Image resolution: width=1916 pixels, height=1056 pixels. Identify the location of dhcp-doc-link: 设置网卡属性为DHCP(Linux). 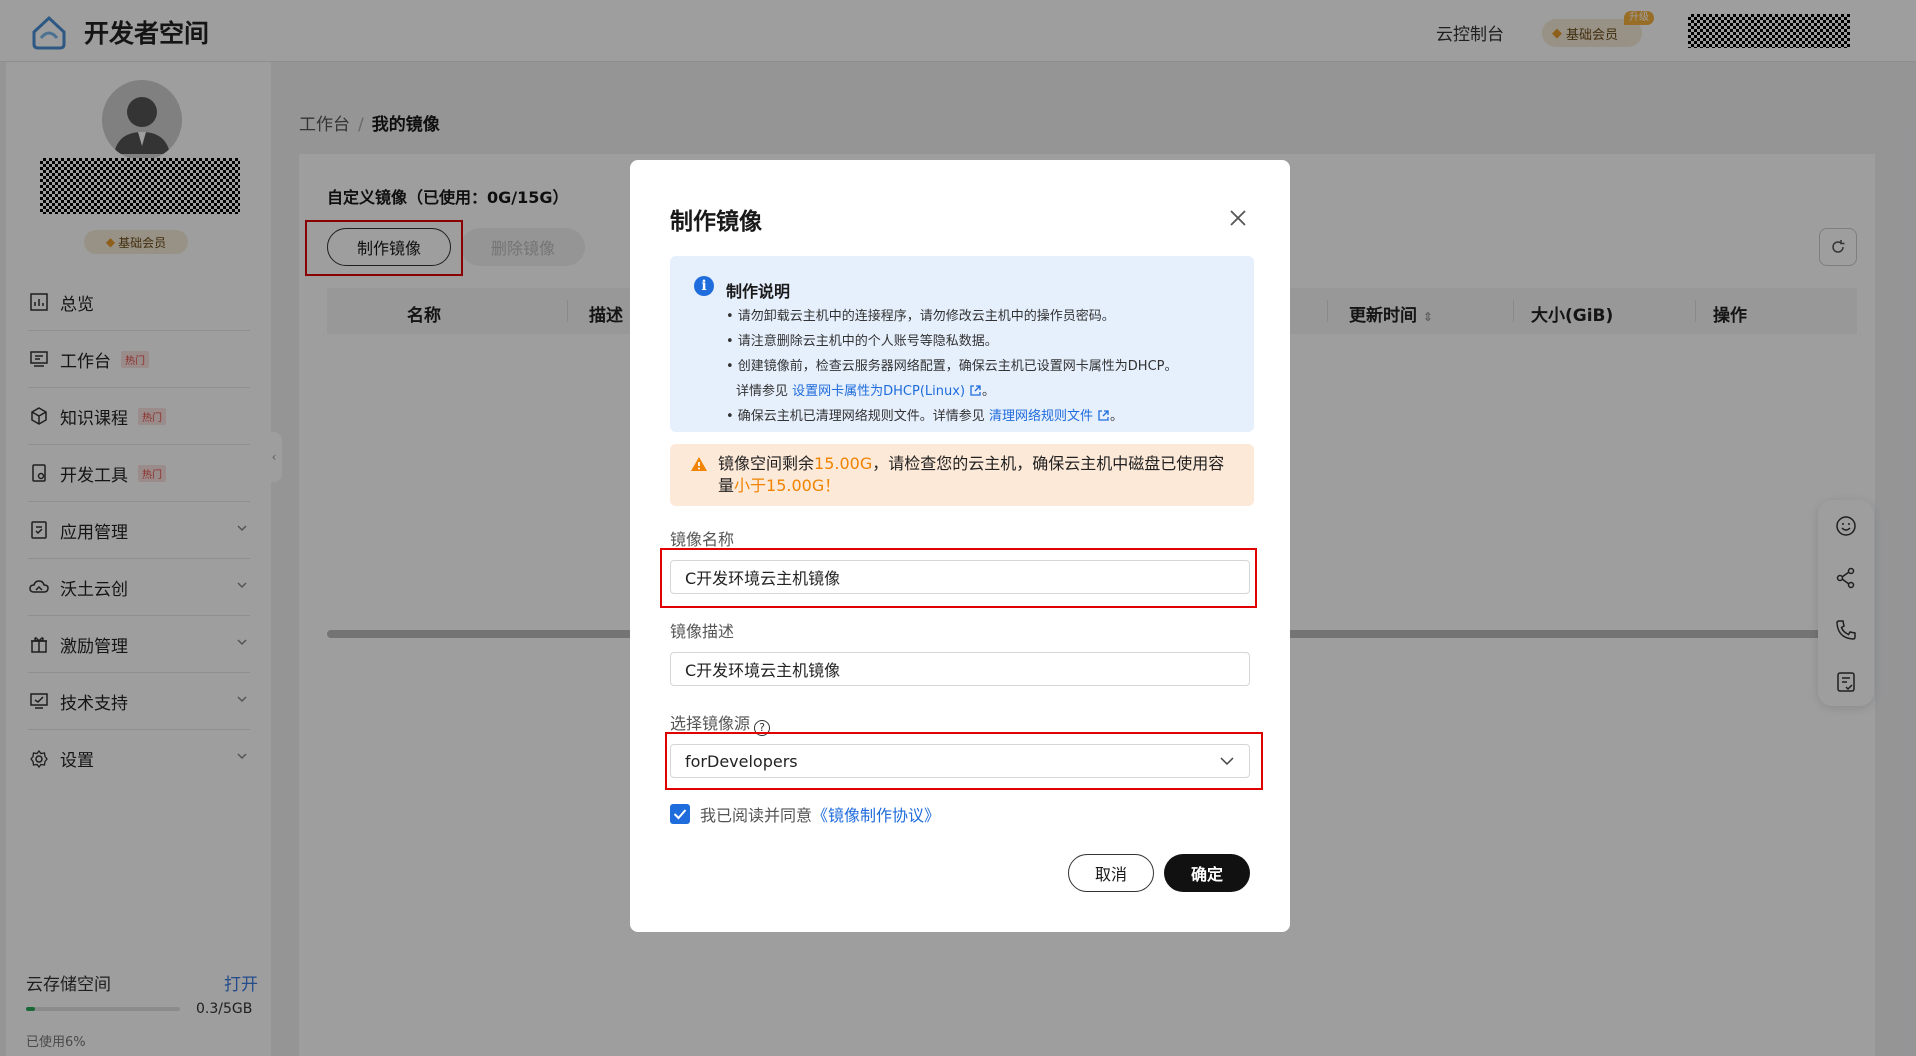
(887, 391).